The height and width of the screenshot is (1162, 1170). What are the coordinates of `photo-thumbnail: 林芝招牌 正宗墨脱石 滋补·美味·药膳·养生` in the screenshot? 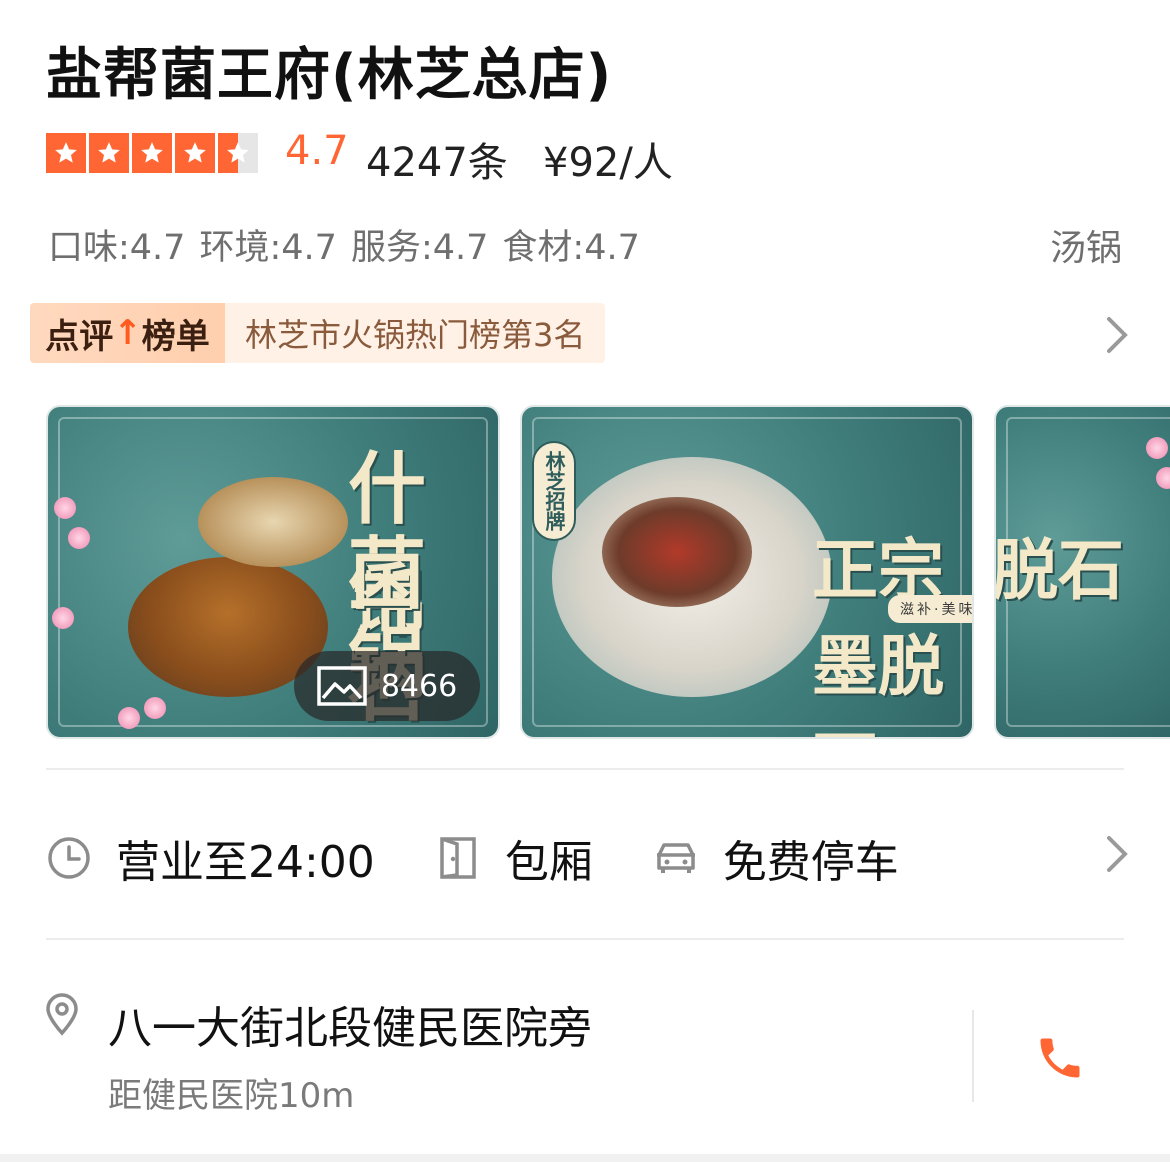 It's located at (747, 572).